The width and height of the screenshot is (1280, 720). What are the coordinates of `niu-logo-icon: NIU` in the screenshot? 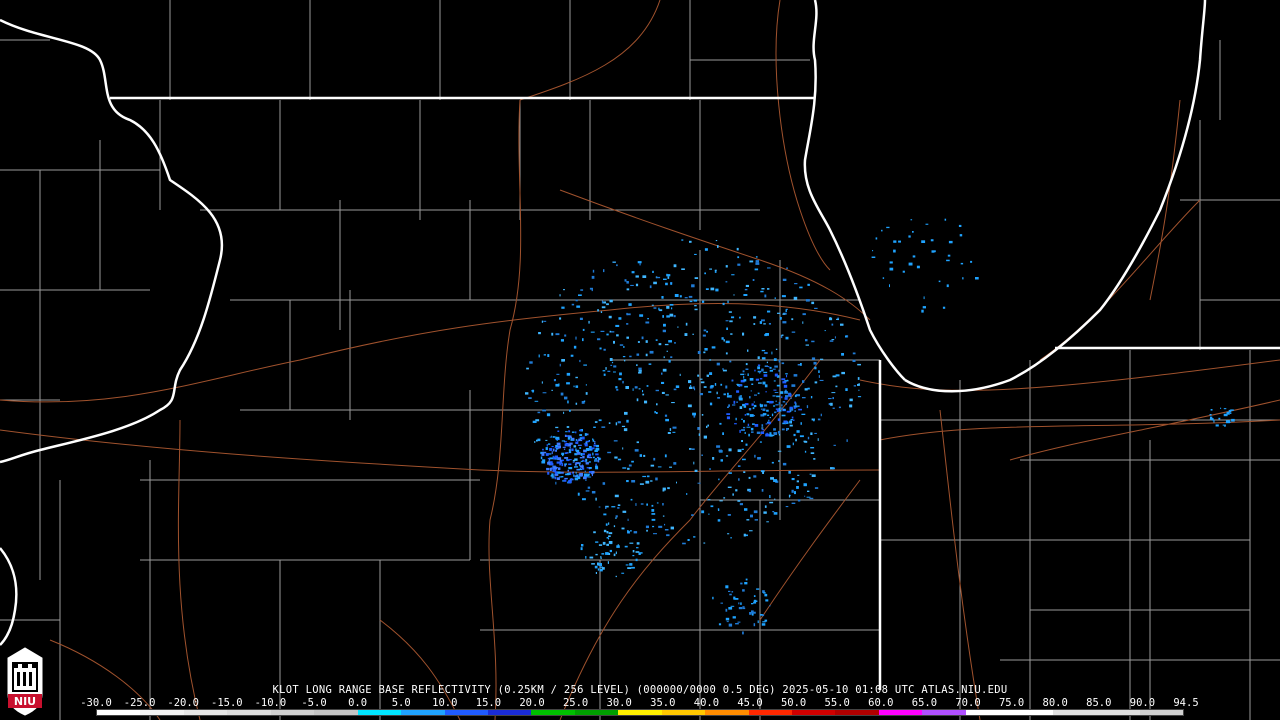 It's located at (25, 681).